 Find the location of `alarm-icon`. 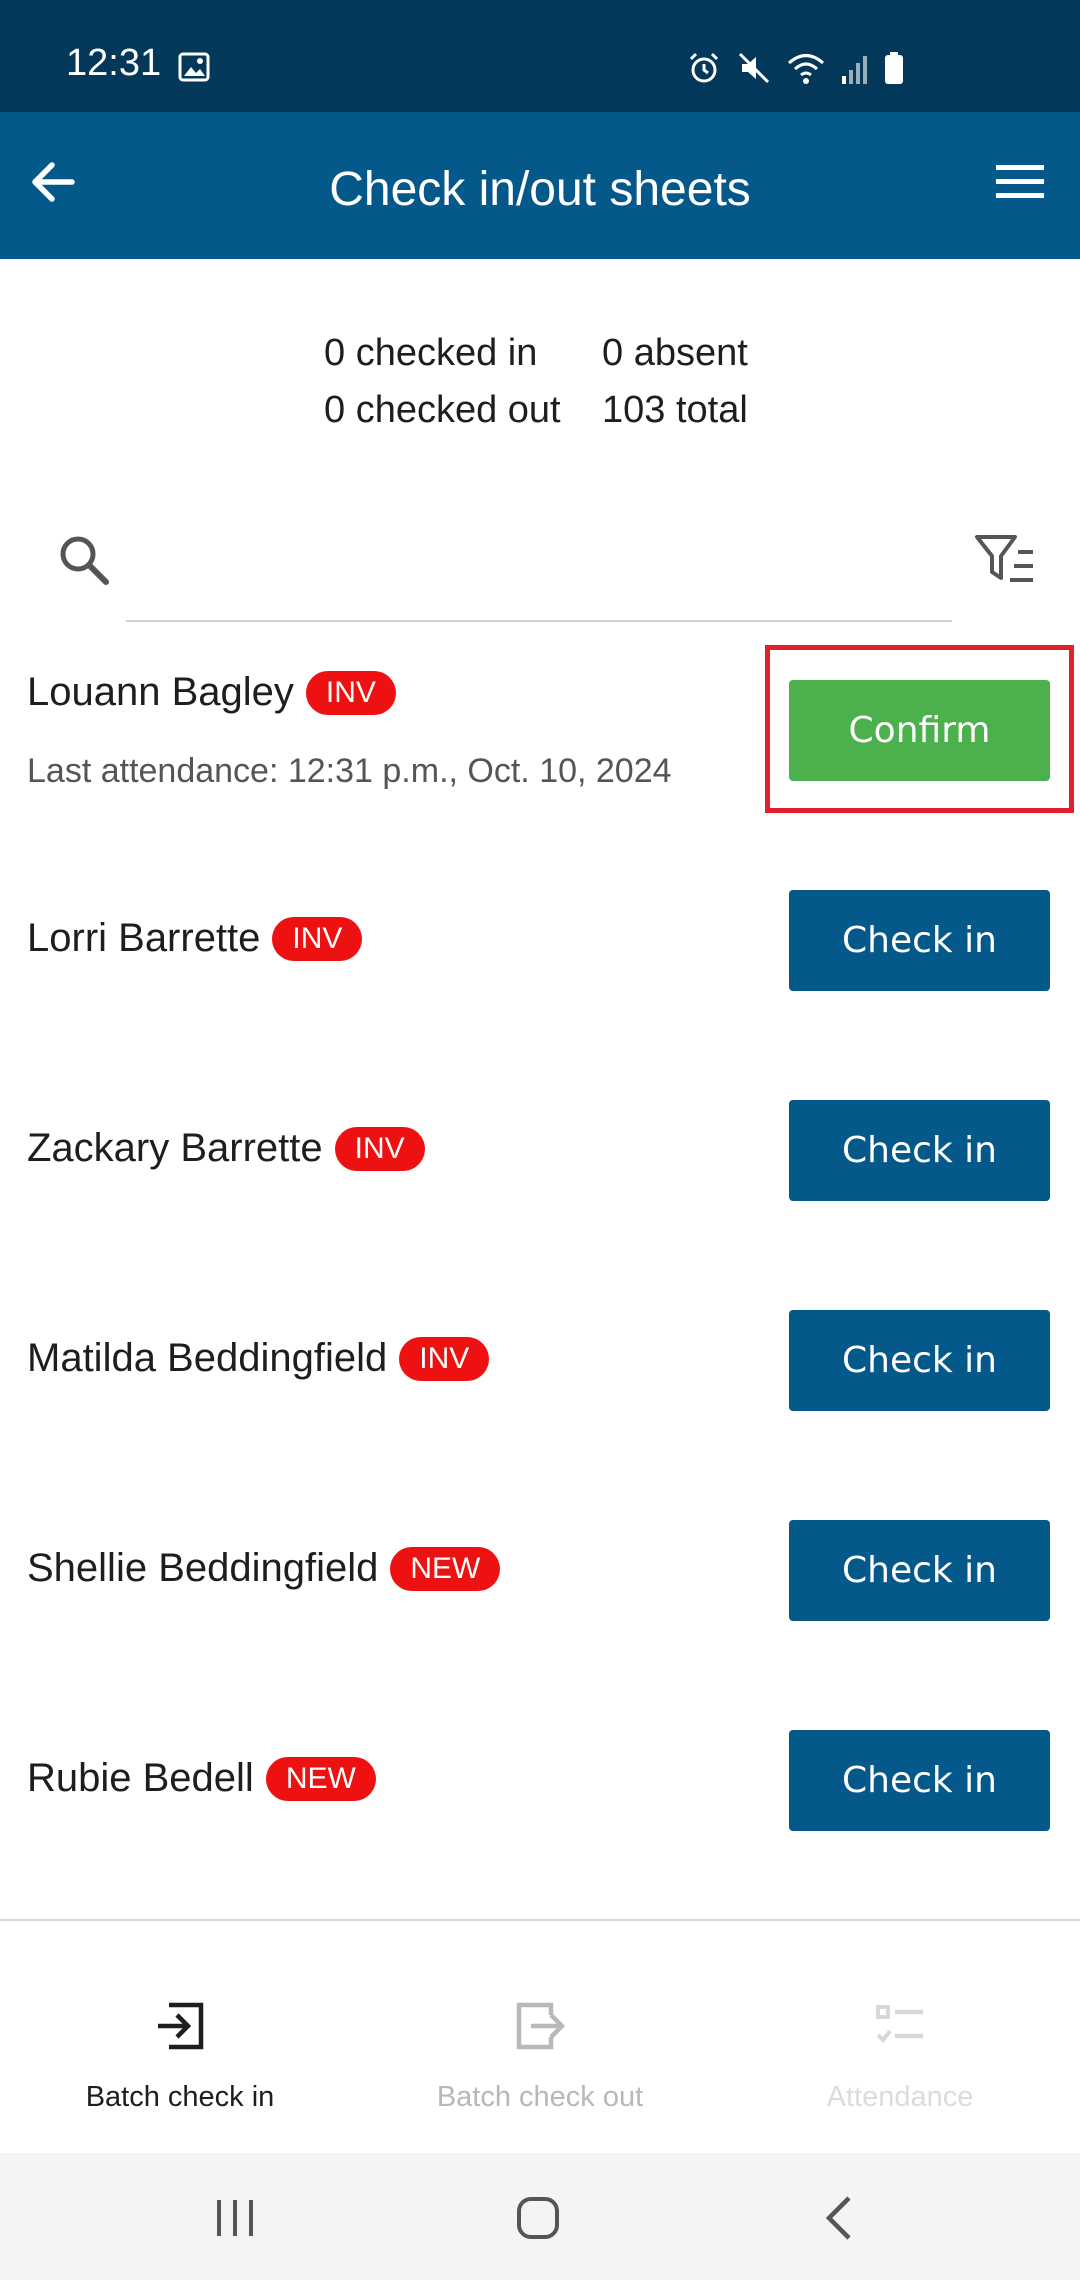

alarm-icon is located at coordinates (704, 67).